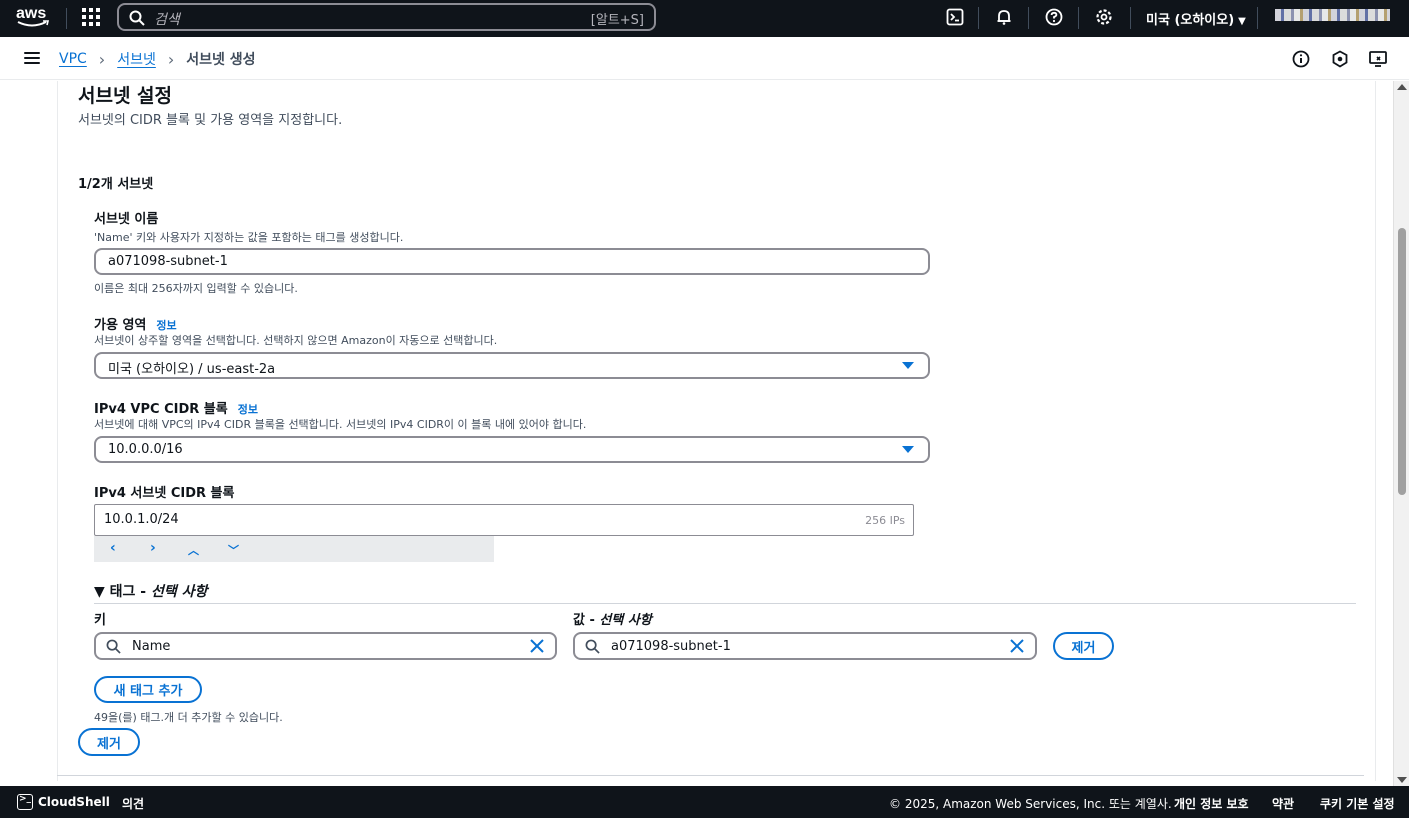 This screenshot has height=818, width=1409. What do you see at coordinates (221, 60) in the screenshot?
I see `breadcrumb-current: 서브넷 생성` at bounding box center [221, 60].